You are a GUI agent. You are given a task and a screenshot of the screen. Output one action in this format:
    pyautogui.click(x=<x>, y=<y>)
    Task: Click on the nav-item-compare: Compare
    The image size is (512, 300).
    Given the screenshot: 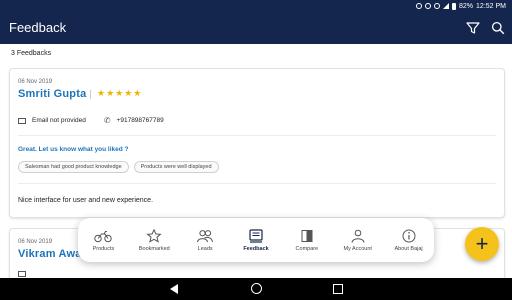 What is the action you would take?
    pyautogui.click(x=306, y=240)
    